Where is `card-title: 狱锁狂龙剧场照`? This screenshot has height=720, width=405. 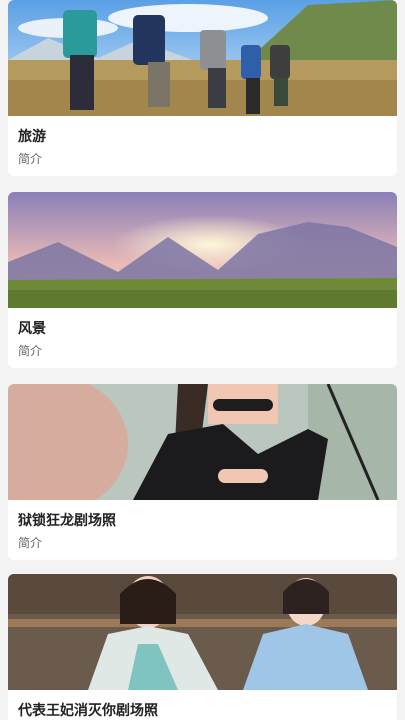 card-title: 狱锁狂龙剧场照 is located at coordinates (67, 521).